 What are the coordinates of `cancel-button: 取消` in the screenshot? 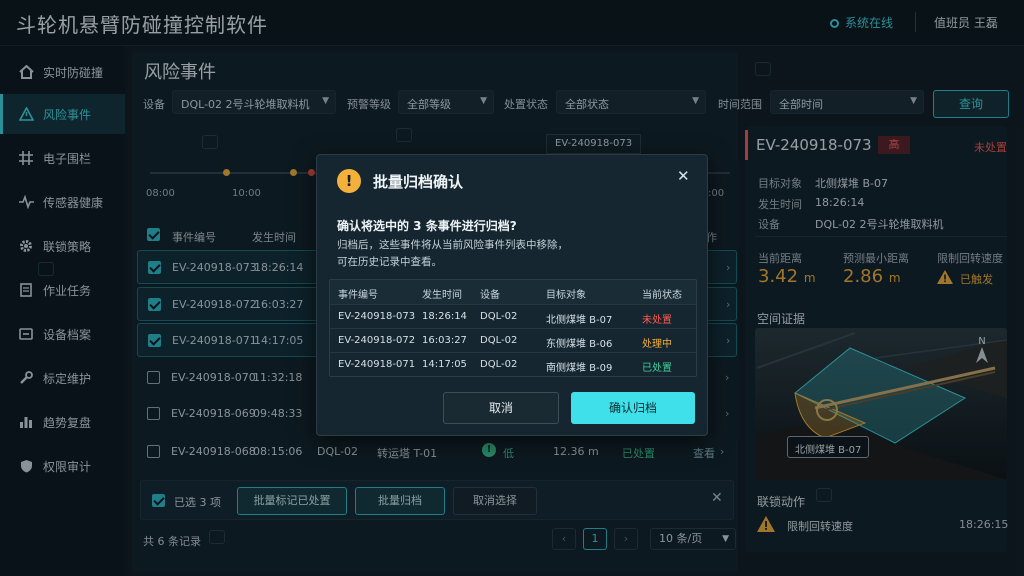 It's located at (501, 408).